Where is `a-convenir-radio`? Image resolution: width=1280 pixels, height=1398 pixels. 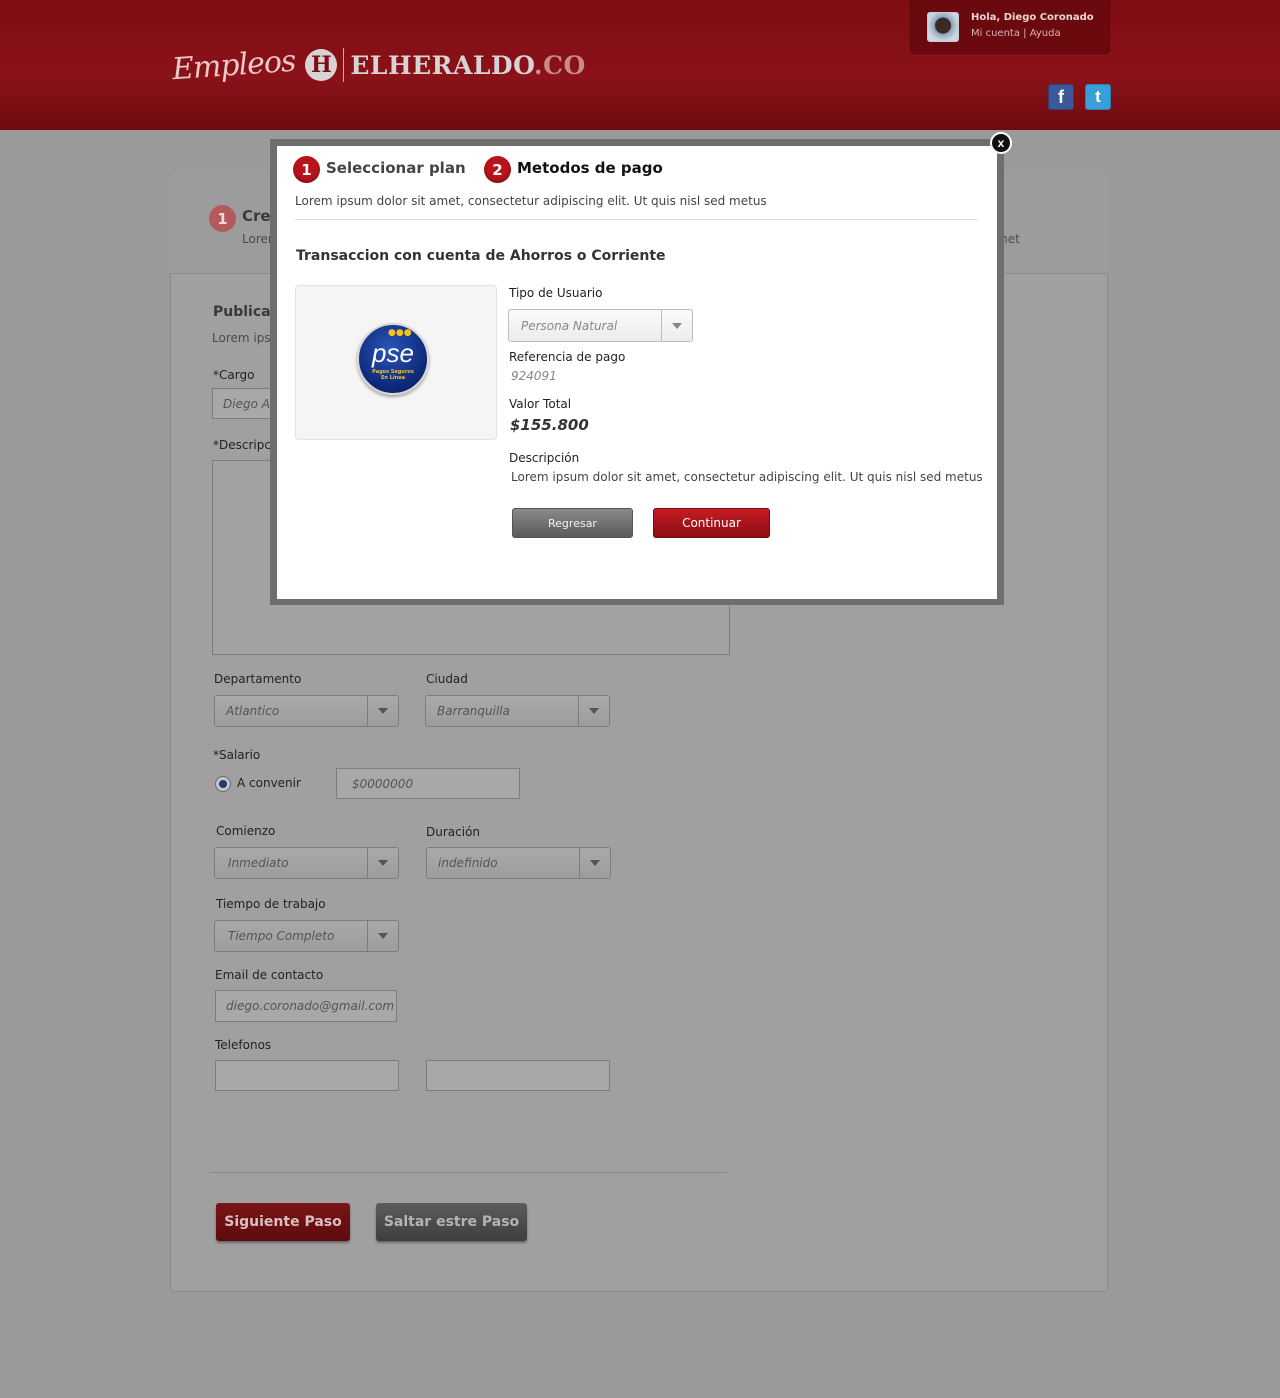
a-convenir-radio is located at coordinates (223, 784).